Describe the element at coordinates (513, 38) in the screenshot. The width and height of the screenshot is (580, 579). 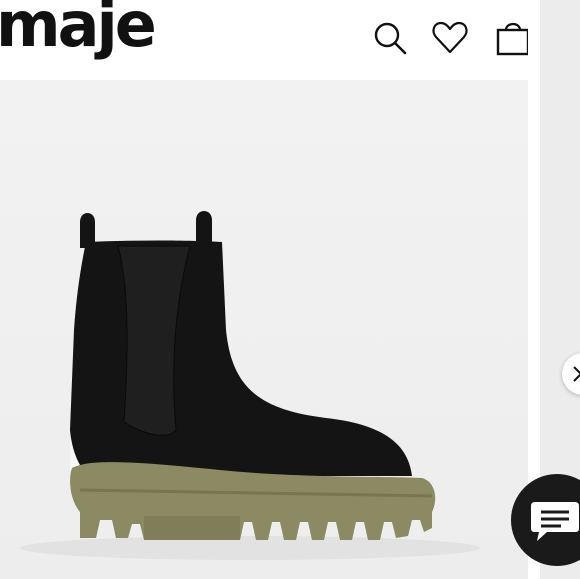
I see `bag-icon` at that location.